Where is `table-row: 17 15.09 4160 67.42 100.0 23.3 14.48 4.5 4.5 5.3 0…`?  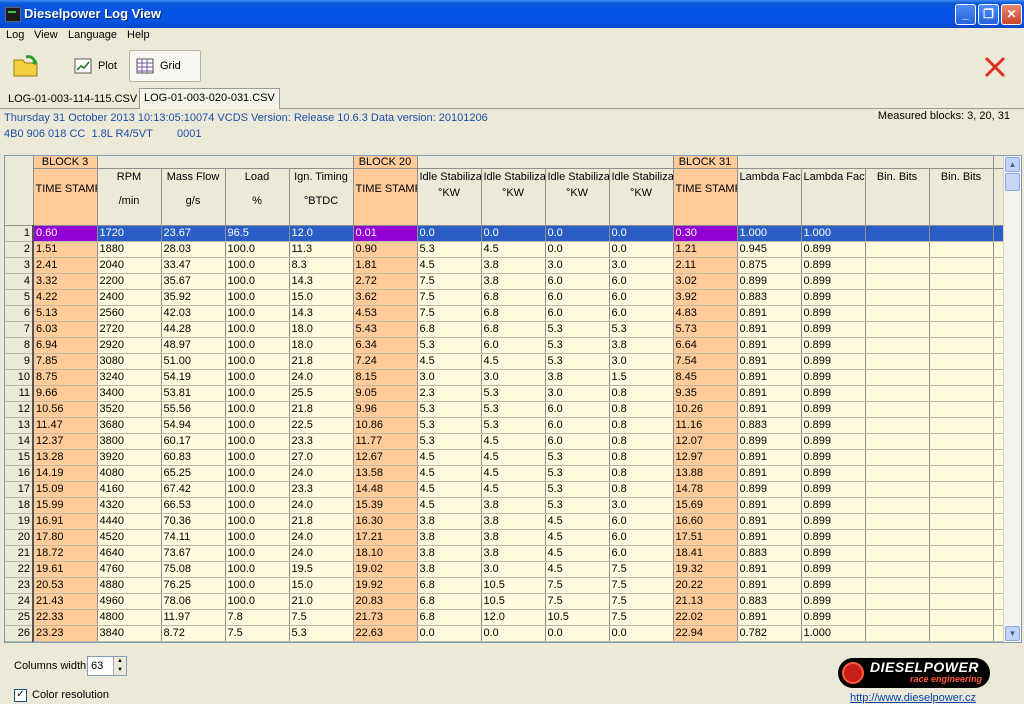 table-row: 17 15.09 4160 67.42 100.0 23.3 14.48 4.5 4.5 5.3 0… is located at coordinates (513, 489).